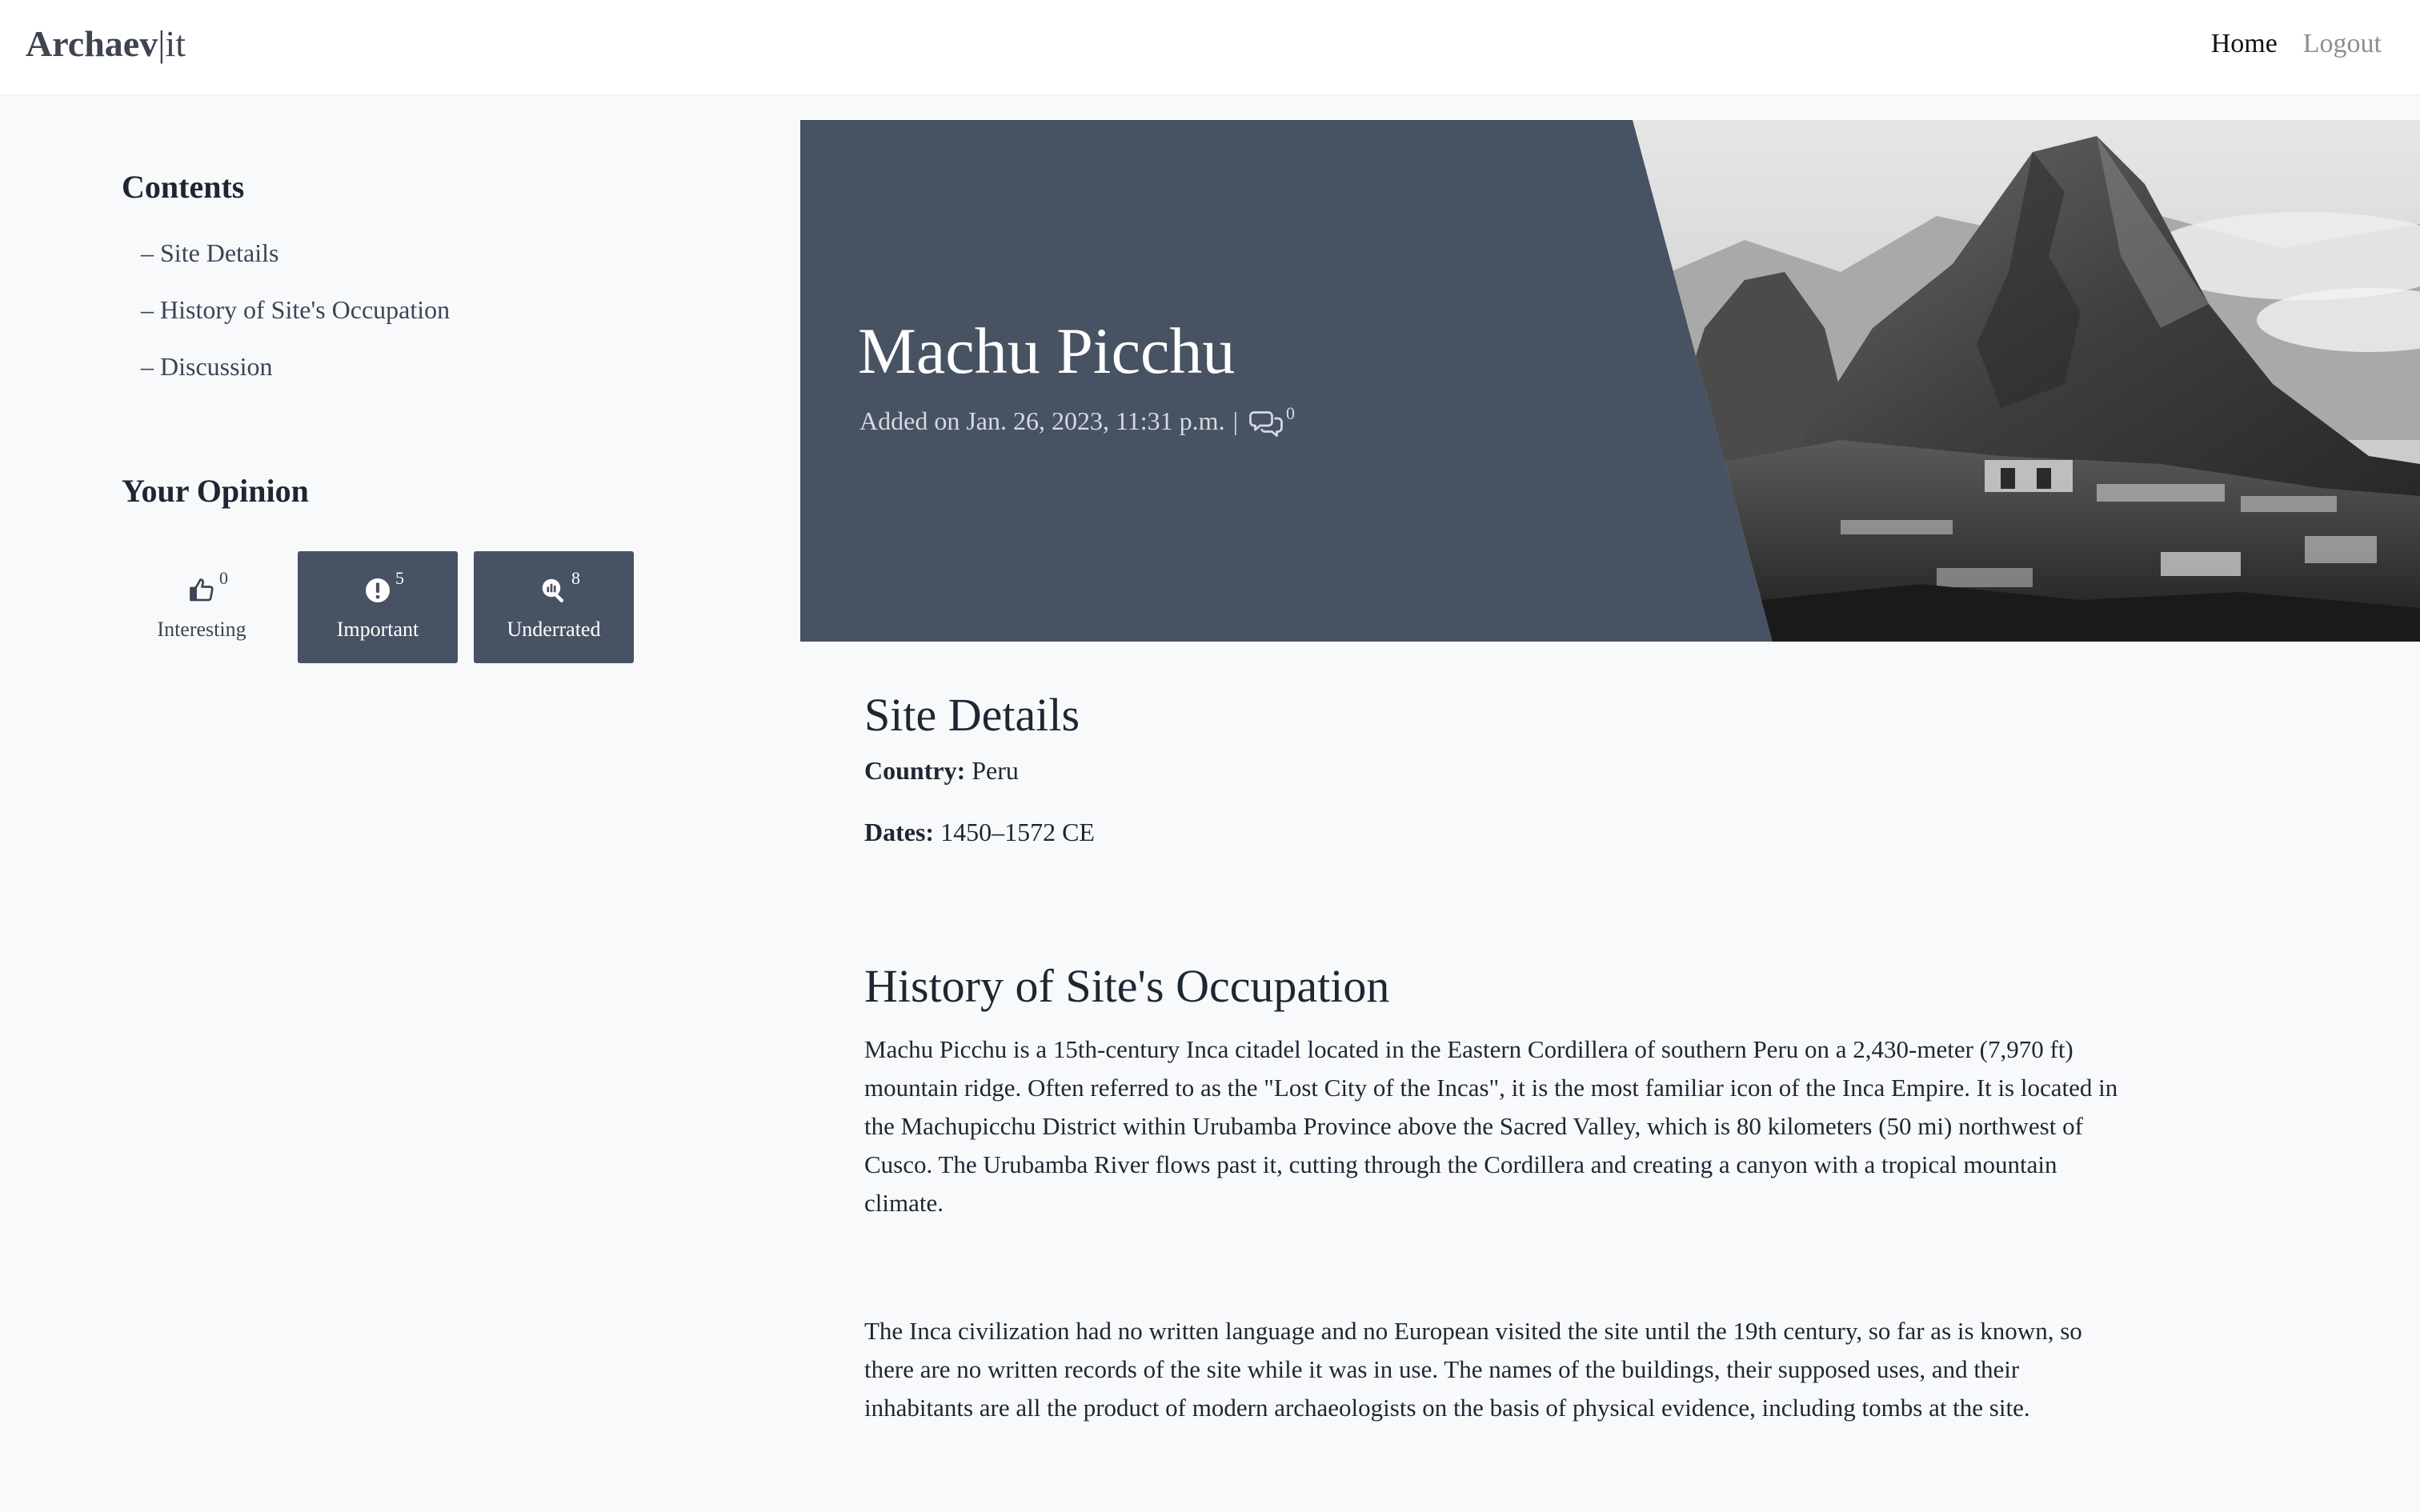  What do you see at coordinates (1504, 832) in the screenshot?
I see `dates-row: Dates: 1450–1572 CE` at bounding box center [1504, 832].